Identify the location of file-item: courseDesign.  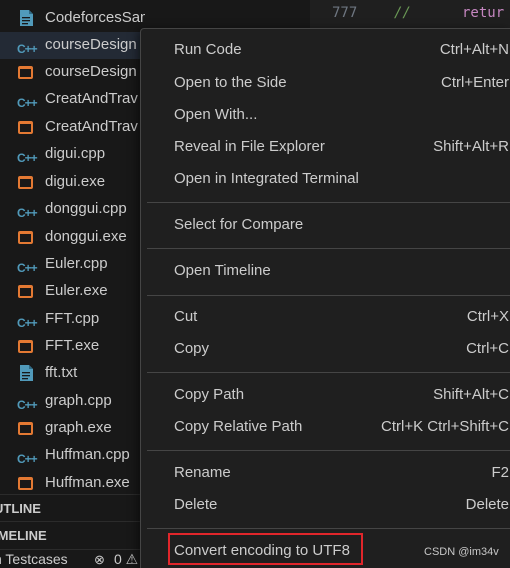
(72, 72).